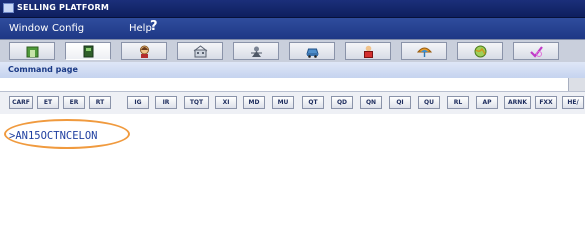 The width and height of the screenshot is (585, 244). I want to click on key-er: ER, so click(74, 102).